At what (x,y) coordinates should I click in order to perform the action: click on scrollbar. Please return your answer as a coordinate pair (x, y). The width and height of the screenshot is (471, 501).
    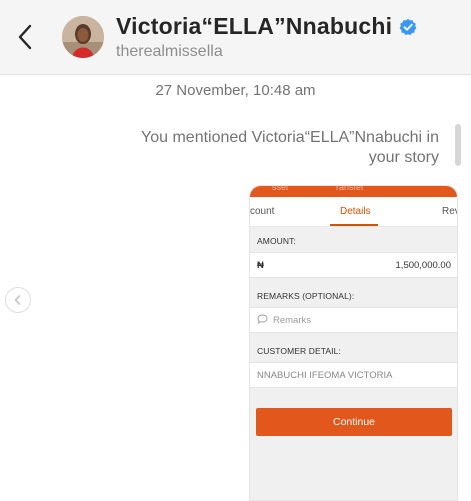
    Looking at the image, I should click on (458, 145).